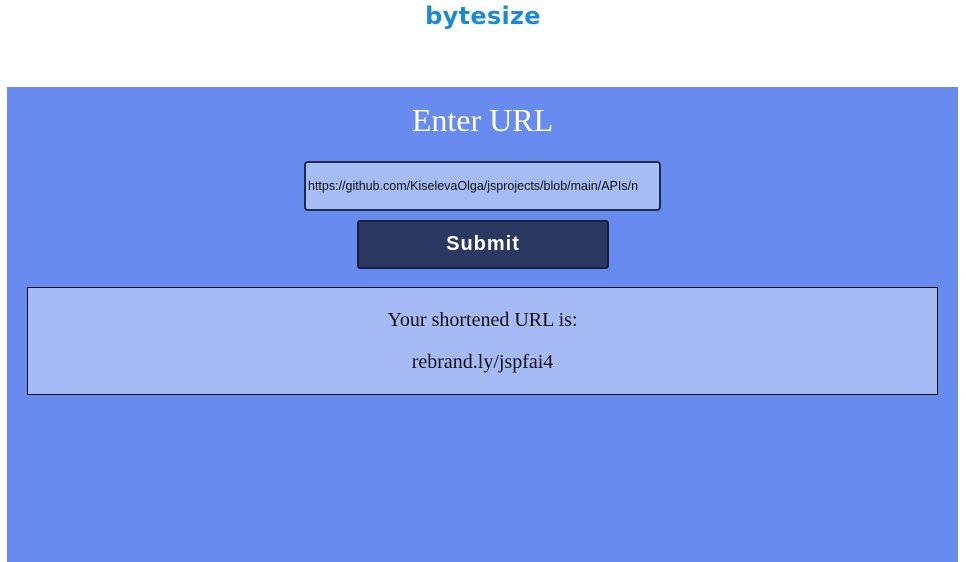 The image size is (966, 562). I want to click on submit-button: Submit, so click(483, 244).